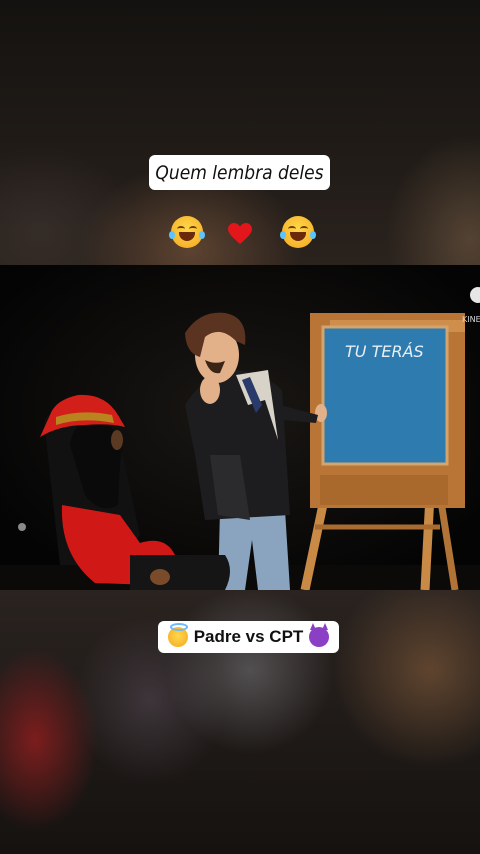  I want to click on chalkboard-text: TU TERÁS, so click(384, 351).